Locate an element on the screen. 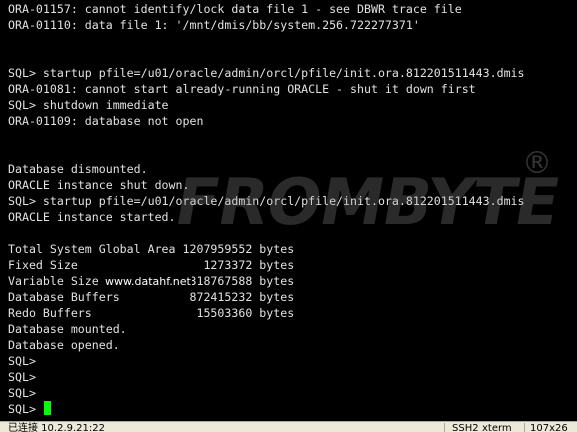 This screenshot has height=432, width=577. terminal-prompt: SQL> is located at coordinates (25, 409).